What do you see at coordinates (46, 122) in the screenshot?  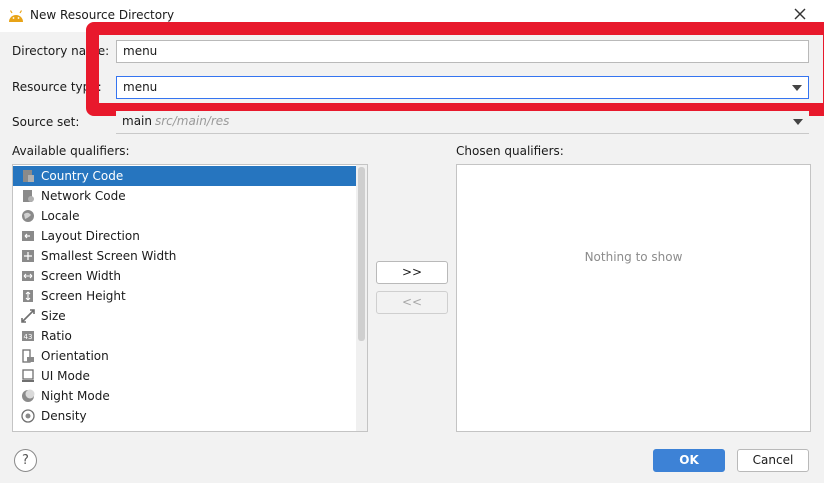 I see `source-set-label: Source set:` at bounding box center [46, 122].